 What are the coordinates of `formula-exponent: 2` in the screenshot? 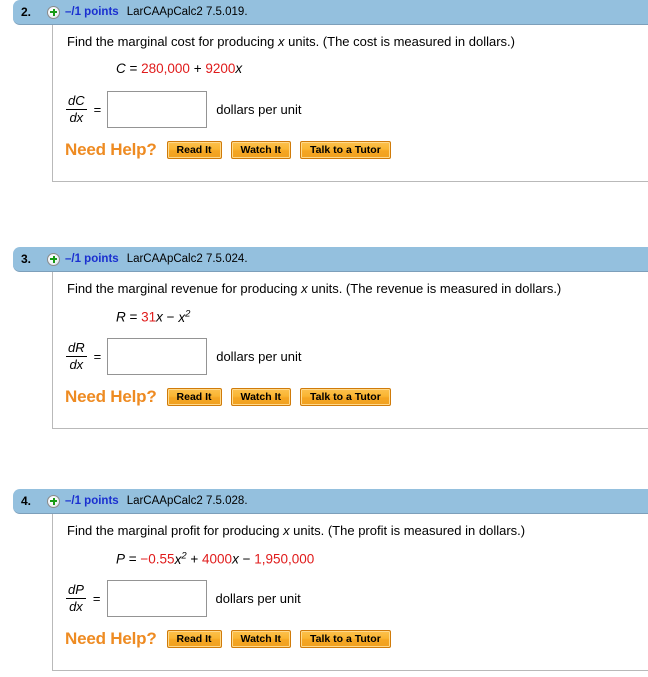 It's located at (188, 313).